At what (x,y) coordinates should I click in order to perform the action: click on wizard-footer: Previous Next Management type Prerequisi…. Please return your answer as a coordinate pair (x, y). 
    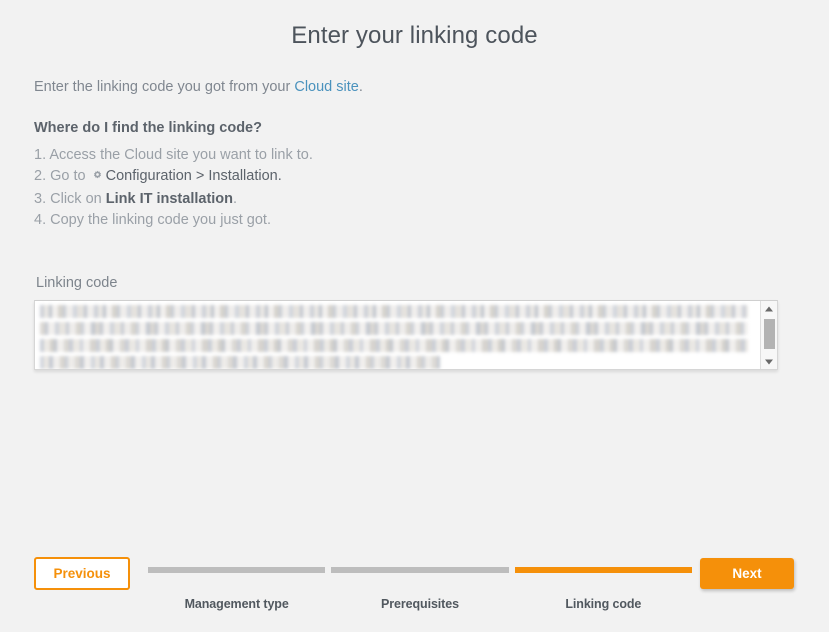
    Looking at the image, I should click on (414, 591).